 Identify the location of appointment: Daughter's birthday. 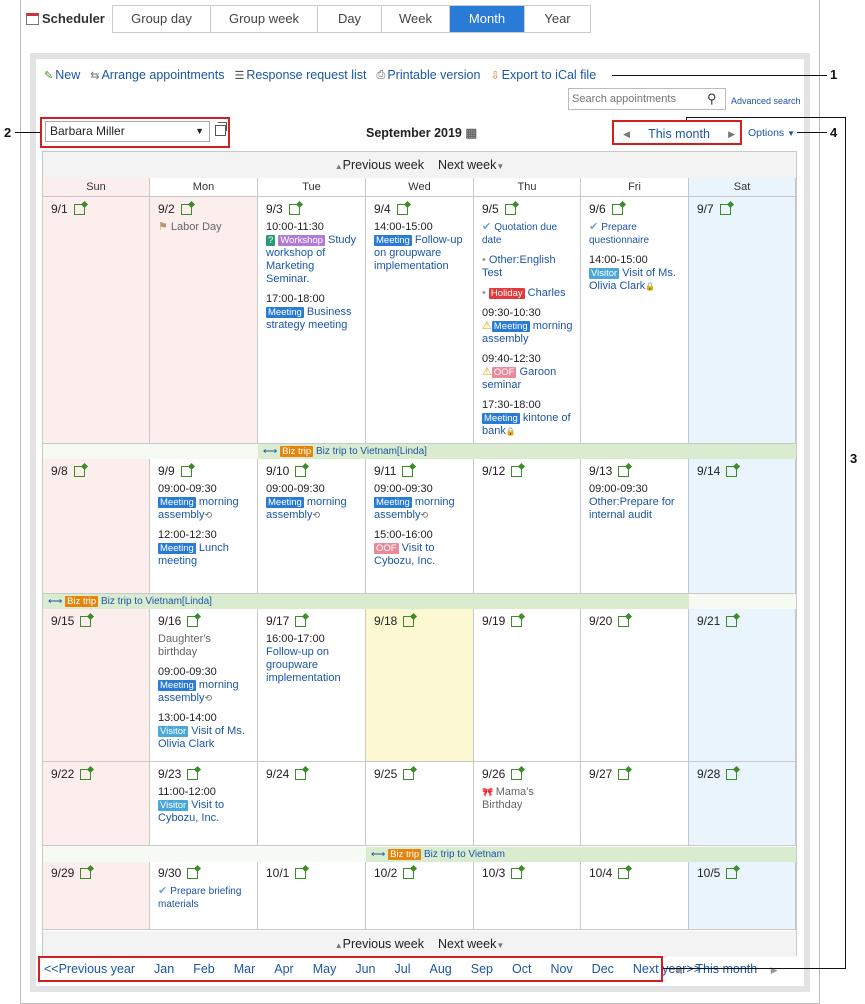
(204, 646).